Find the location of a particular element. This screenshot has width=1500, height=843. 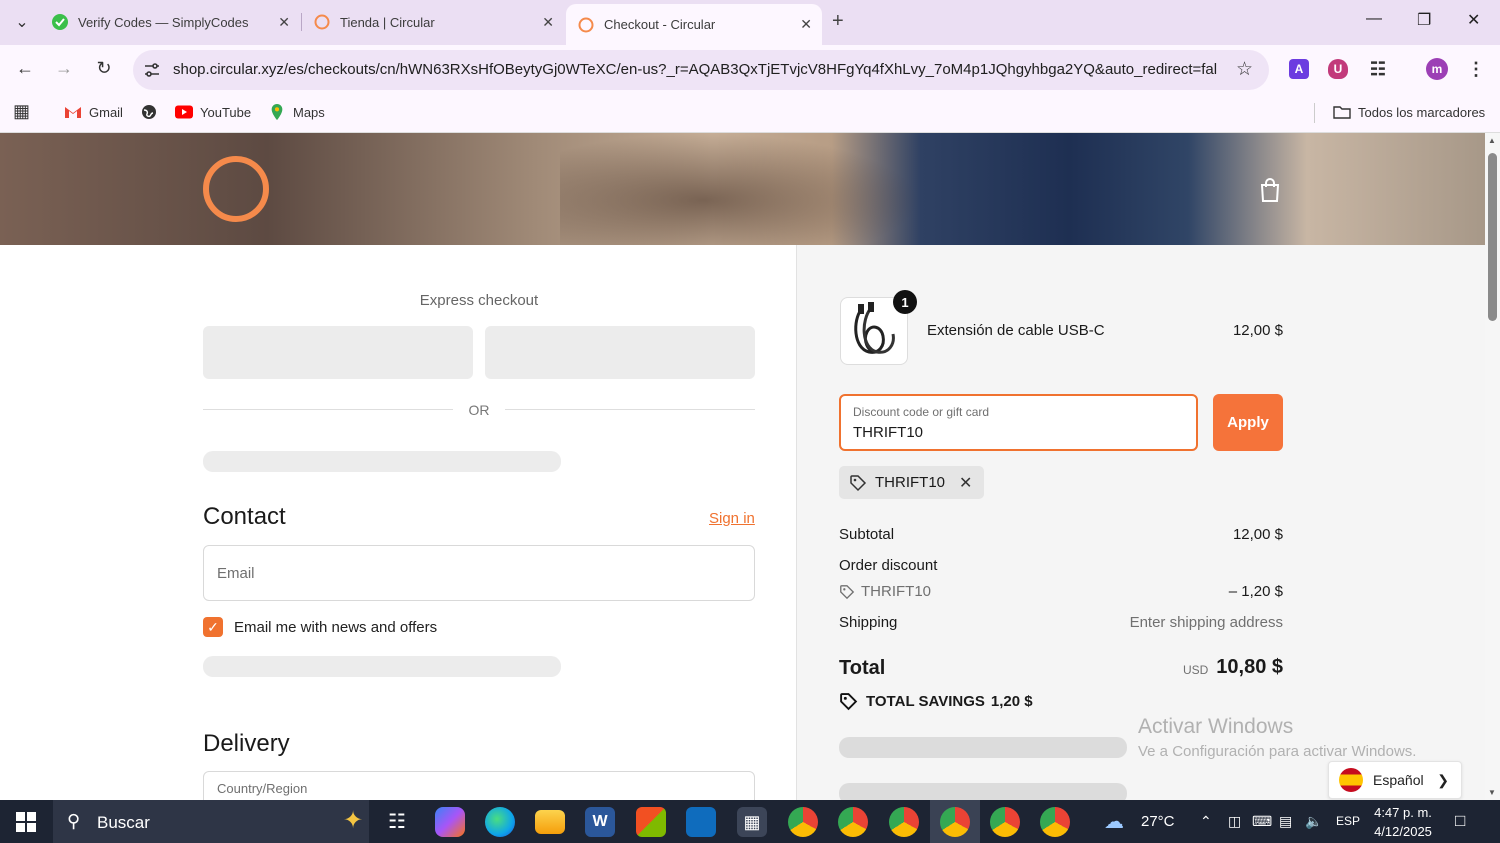

meet-now-icon: ◫ is located at coordinates (1234, 821).